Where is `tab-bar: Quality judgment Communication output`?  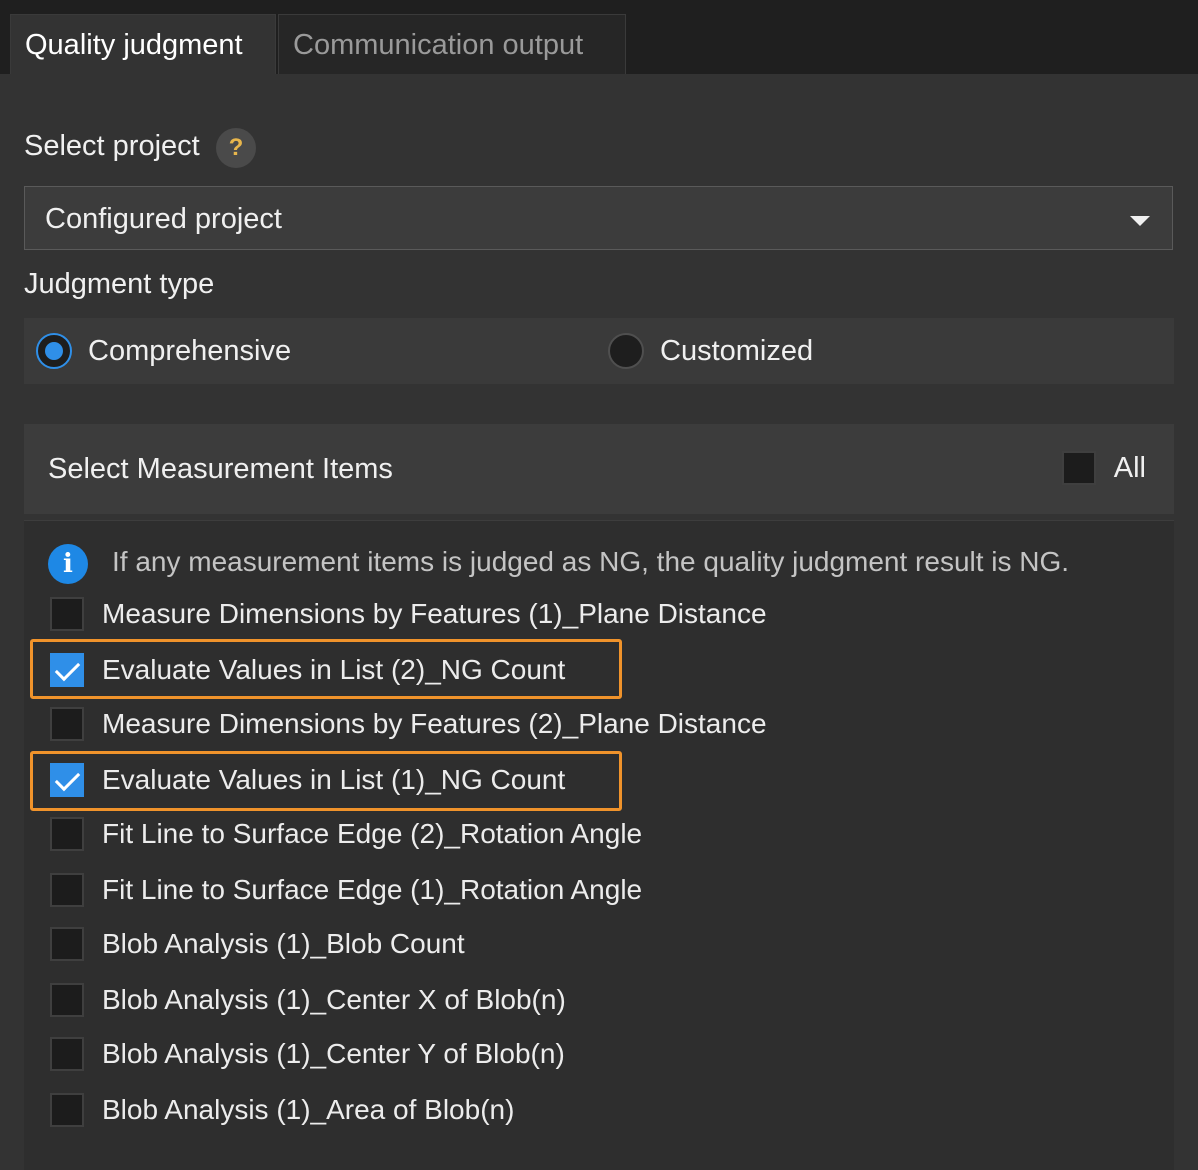
tab-bar: Quality judgment Communication output is located at coordinates (599, 37).